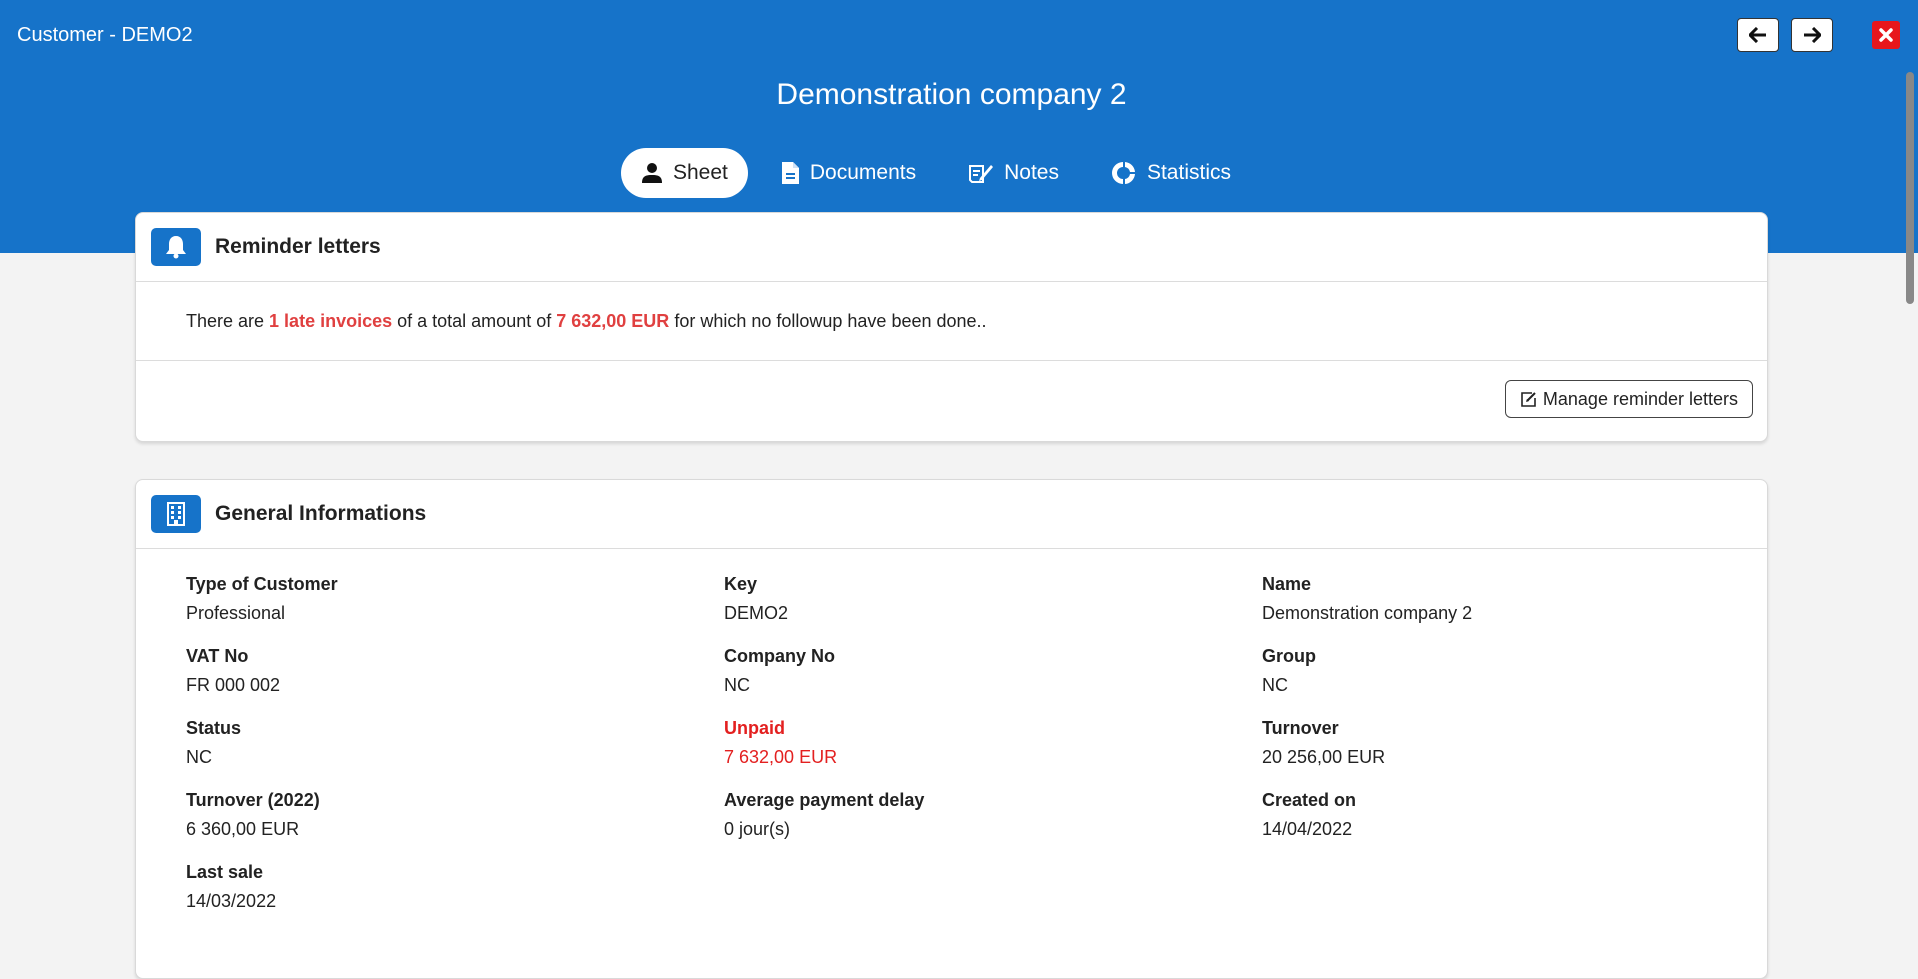 This screenshot has height=979, width=1918. Describe the element at coordinates (1514, 743) in the screenshot. I see `field-turnover: Turnover 20 256,00 EUR` at that location.